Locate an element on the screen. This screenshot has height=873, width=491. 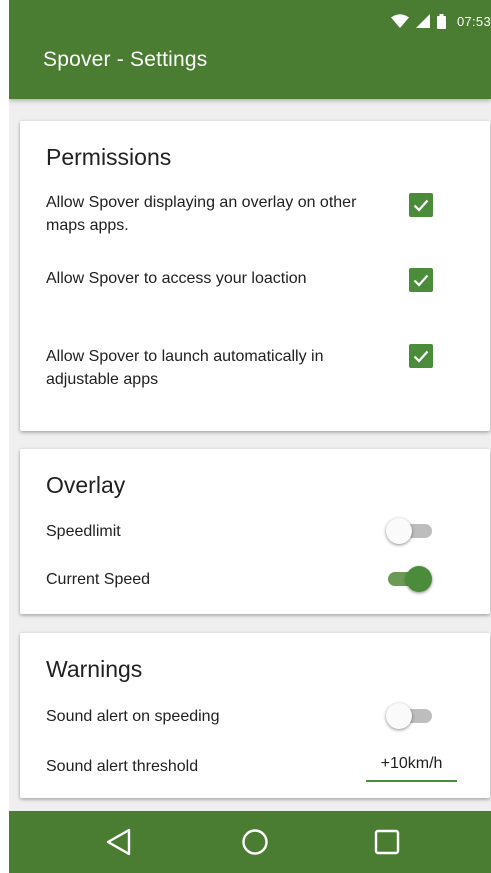
battery-icon is located at coordinates (441, 21).